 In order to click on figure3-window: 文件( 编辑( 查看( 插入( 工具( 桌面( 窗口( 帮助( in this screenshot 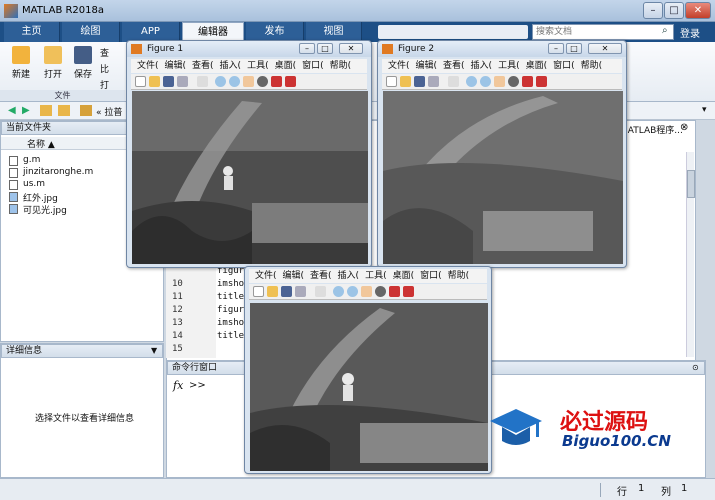, I will do `click(368, 370)`.